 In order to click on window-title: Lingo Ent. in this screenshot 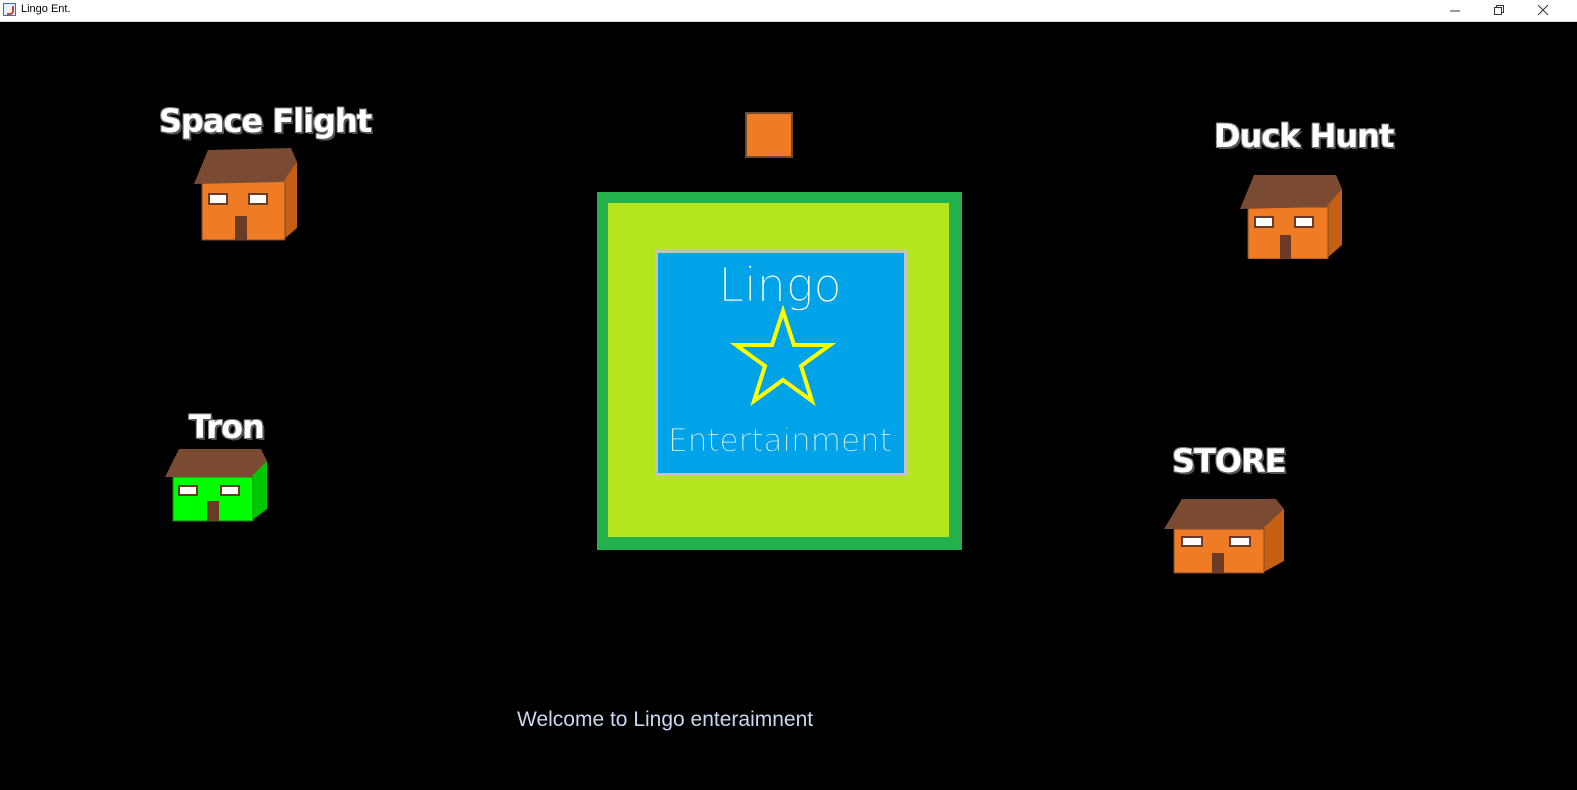, I will do `click(46, 9)`.